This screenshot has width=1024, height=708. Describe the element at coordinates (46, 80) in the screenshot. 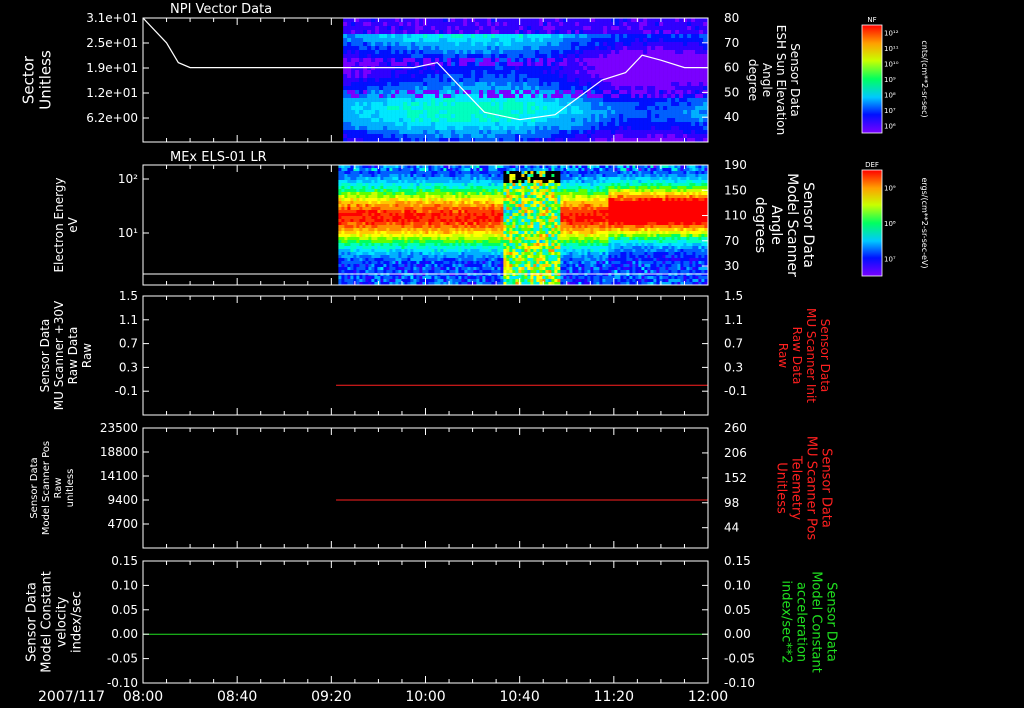

I see `panel1-left-axis-title: Unitless` at that location.